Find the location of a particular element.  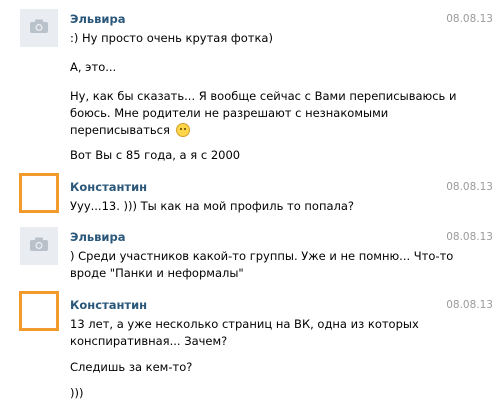

crying-emoji-icon is located at coordinates (182, 130).